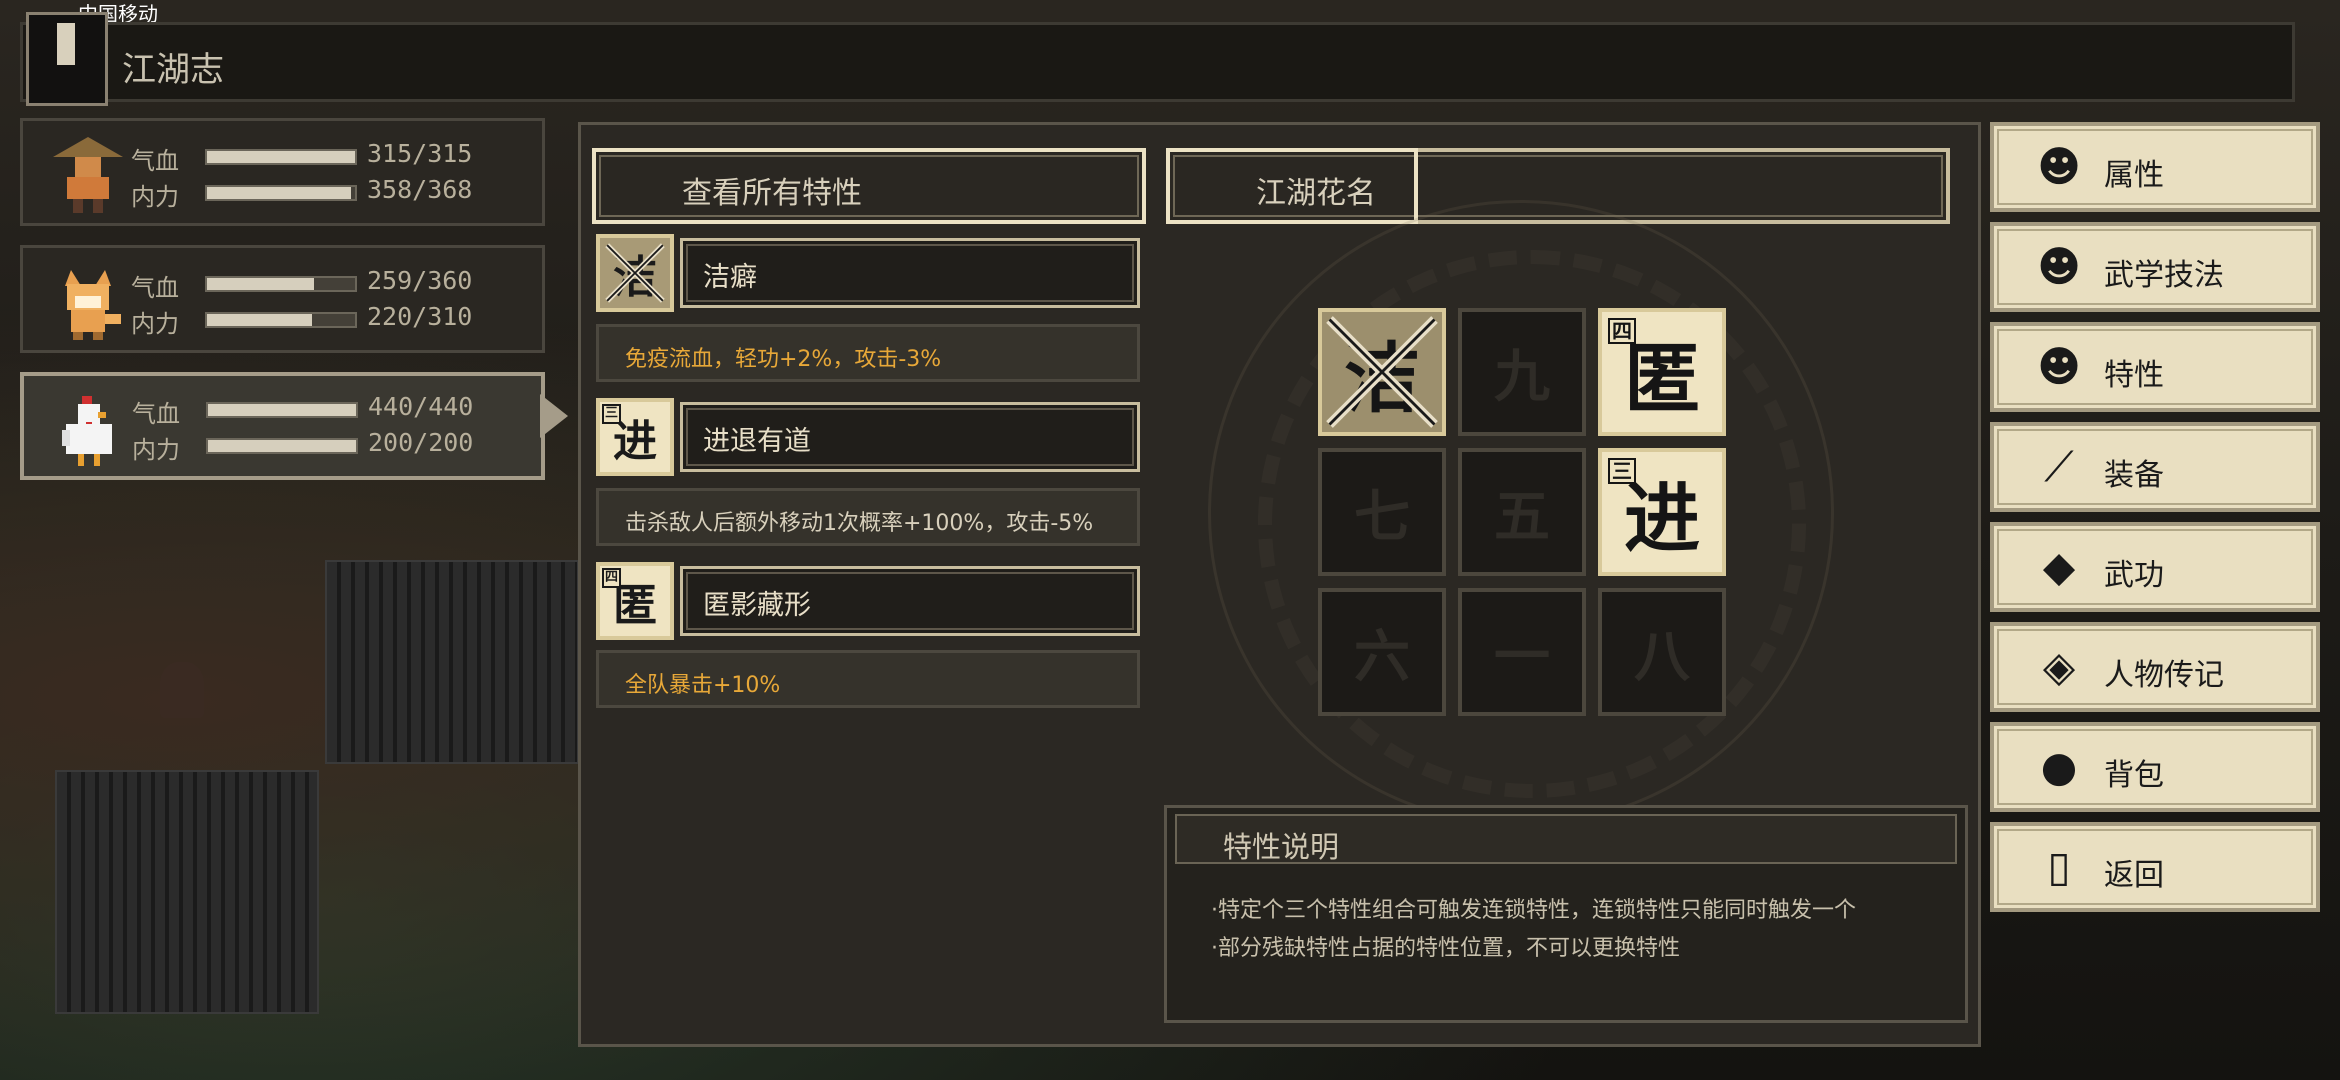  I want to click on skill-icon: ☻, so click(2059, 266).